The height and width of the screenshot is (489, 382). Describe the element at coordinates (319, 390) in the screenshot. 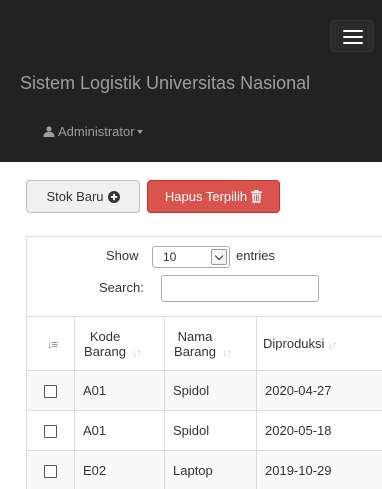

I see `diproduksi-cell: 2020-04-27` at that location.